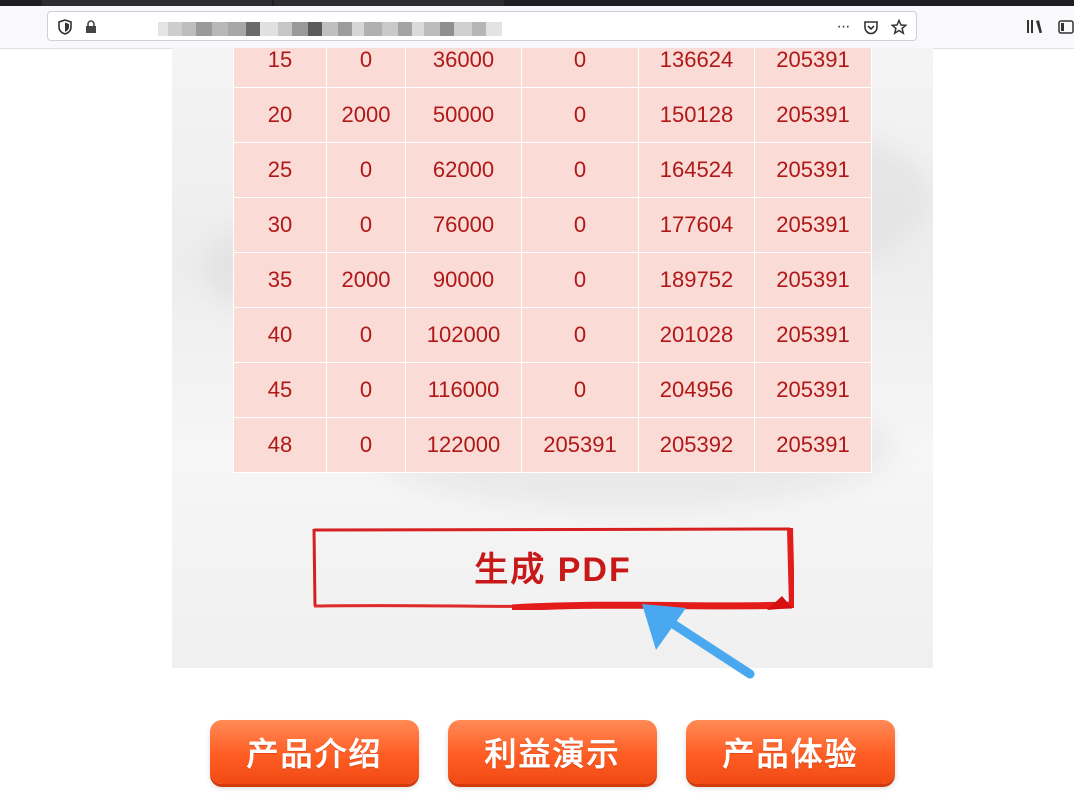 Image resolution: width=1074 pixels, height=811 pixels. Describe the element at coordinates (696, 170) in the screenshot. I see `table-cell: 164524` at that location.